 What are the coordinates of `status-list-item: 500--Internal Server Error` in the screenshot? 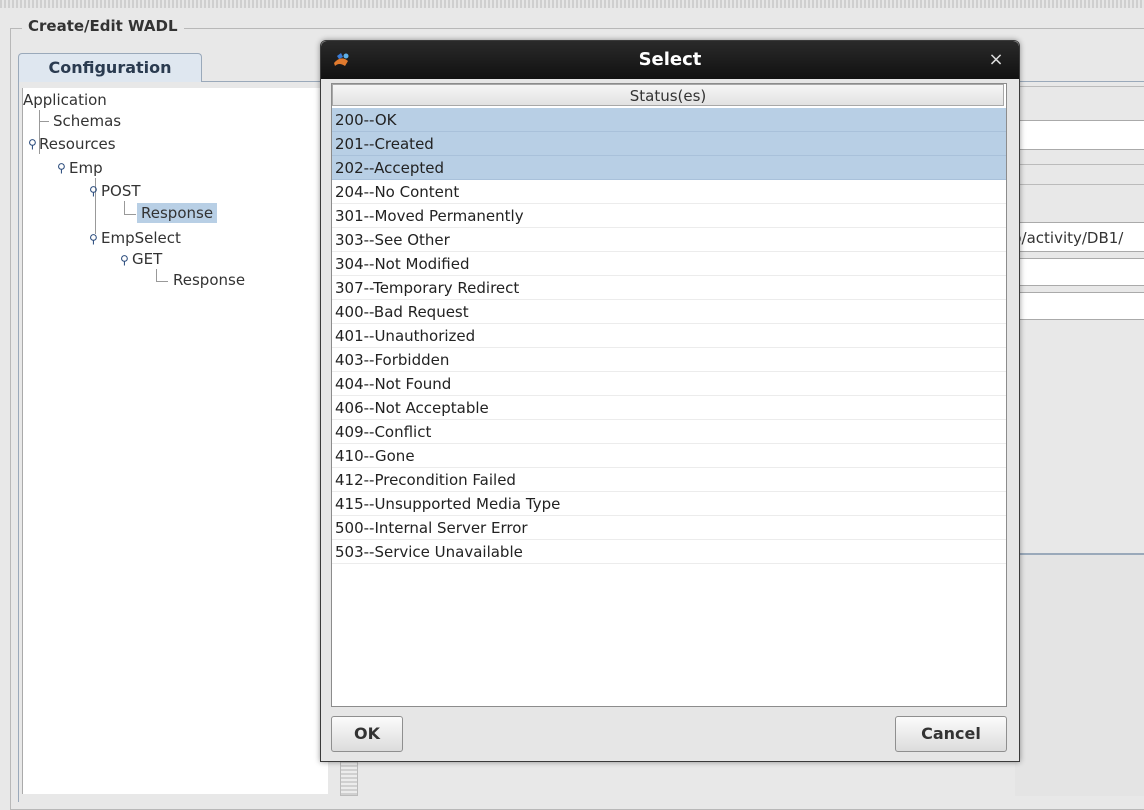 It's located at (669, 528).